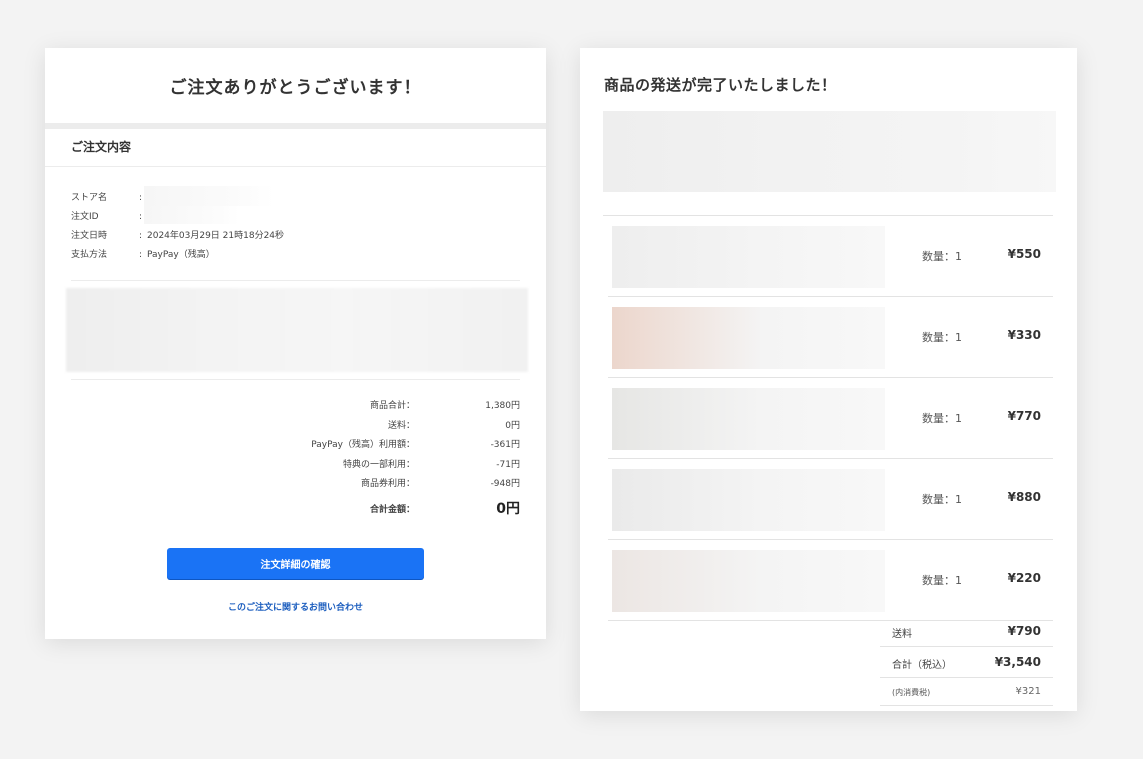 The width and height of the screenshot is (1143, 759). Describe the element at coordinates (911, 692) in the screenshot. I see `summary-label: (内消費税)` at that location.